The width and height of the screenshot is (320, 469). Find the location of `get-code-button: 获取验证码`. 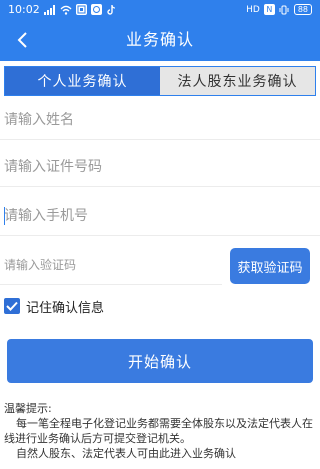

get-code-button: 获取验证码 is located at coordinates (270, 266).